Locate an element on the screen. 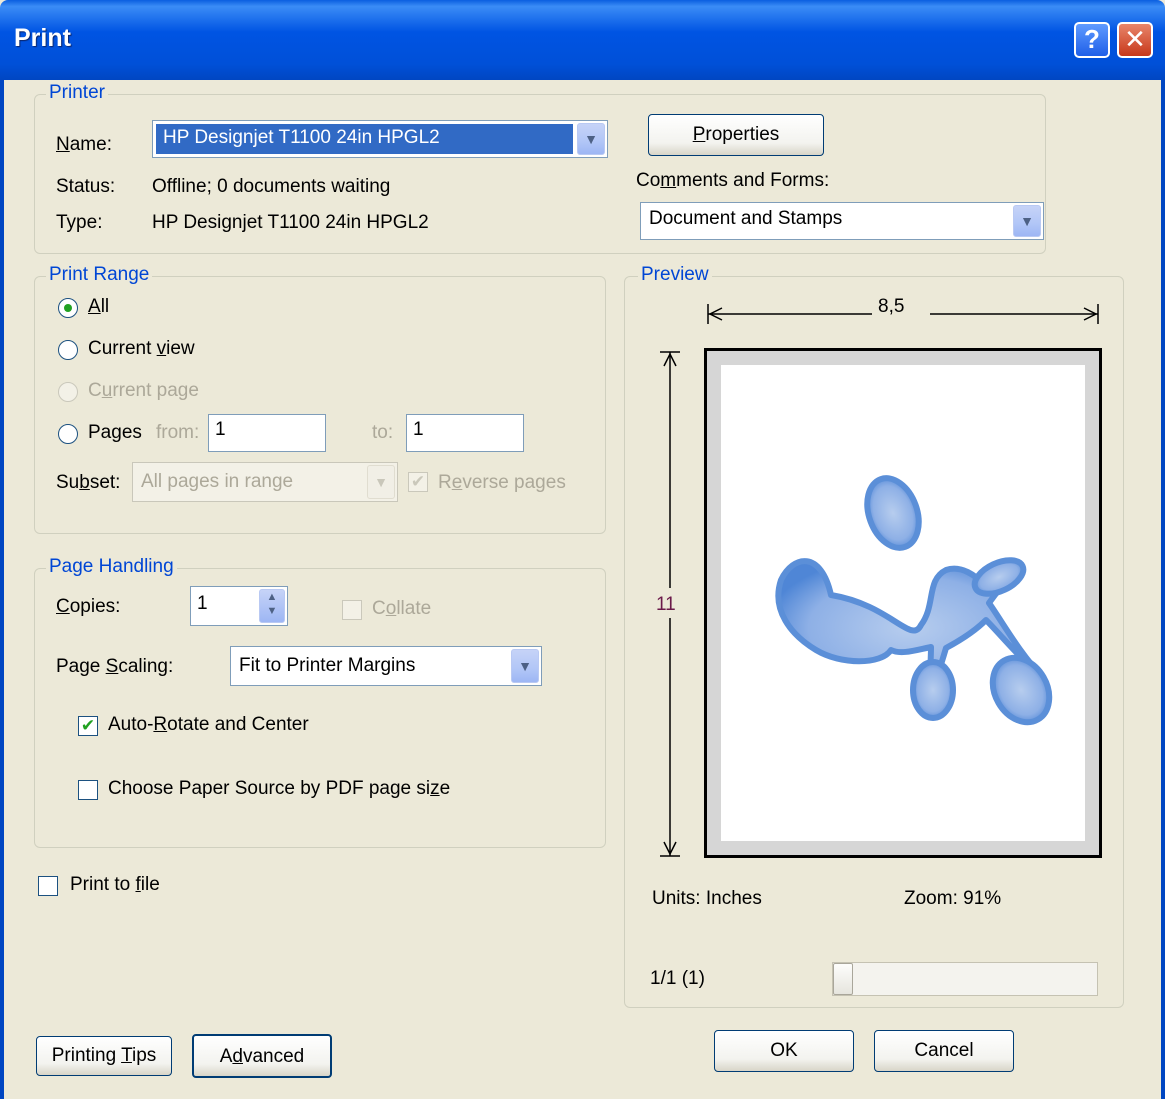  auto-rotate-label: Auto-Rotate and Center is located at coordinates (208, 725).